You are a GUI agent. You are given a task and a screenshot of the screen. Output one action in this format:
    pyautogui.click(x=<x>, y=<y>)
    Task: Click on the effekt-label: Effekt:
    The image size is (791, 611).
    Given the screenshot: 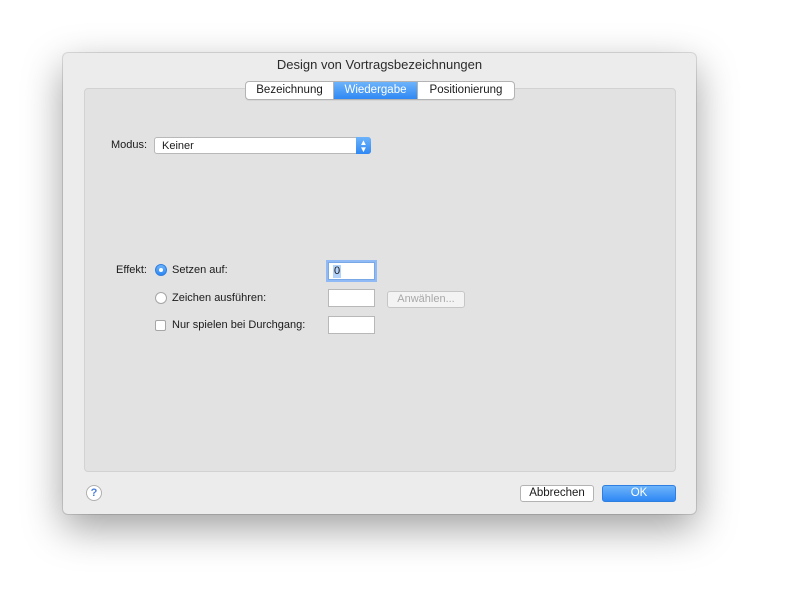 What is the action you would take?
    pyautogui.click(x=131, y=270)
    